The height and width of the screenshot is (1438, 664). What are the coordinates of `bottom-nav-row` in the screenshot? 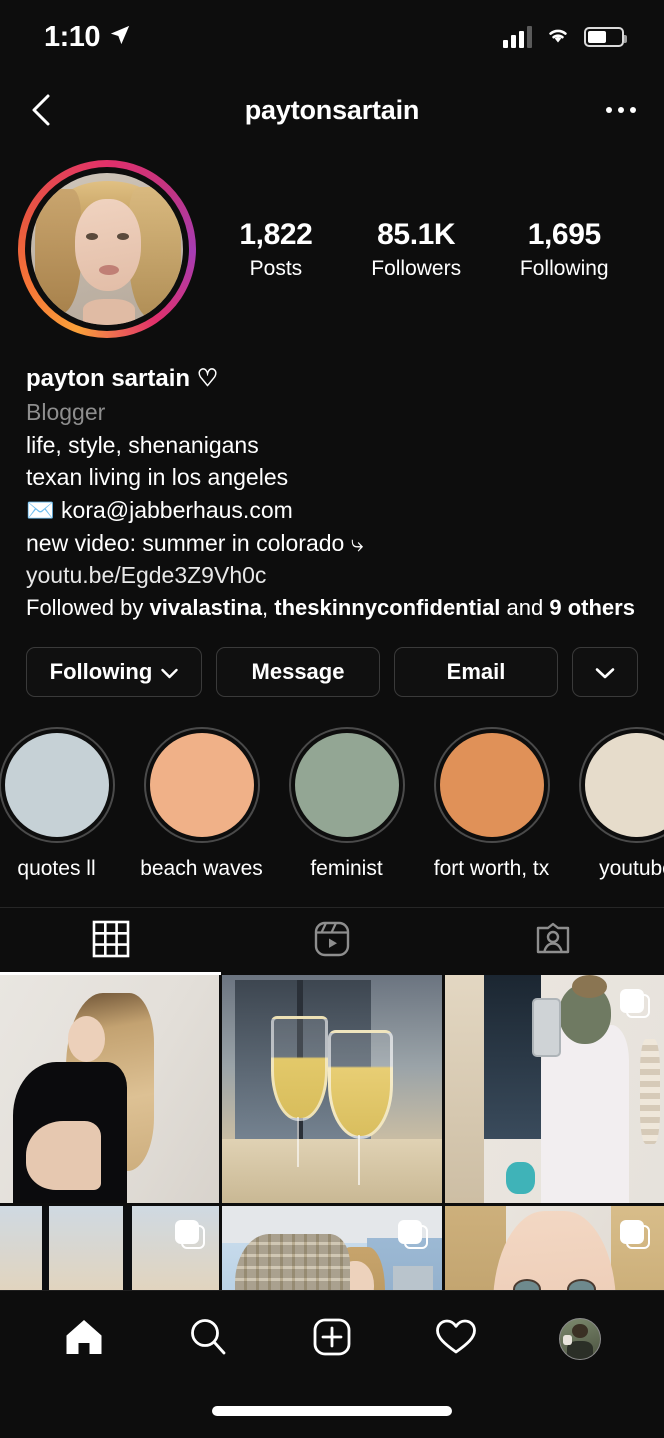 It's located at (332, 1339).